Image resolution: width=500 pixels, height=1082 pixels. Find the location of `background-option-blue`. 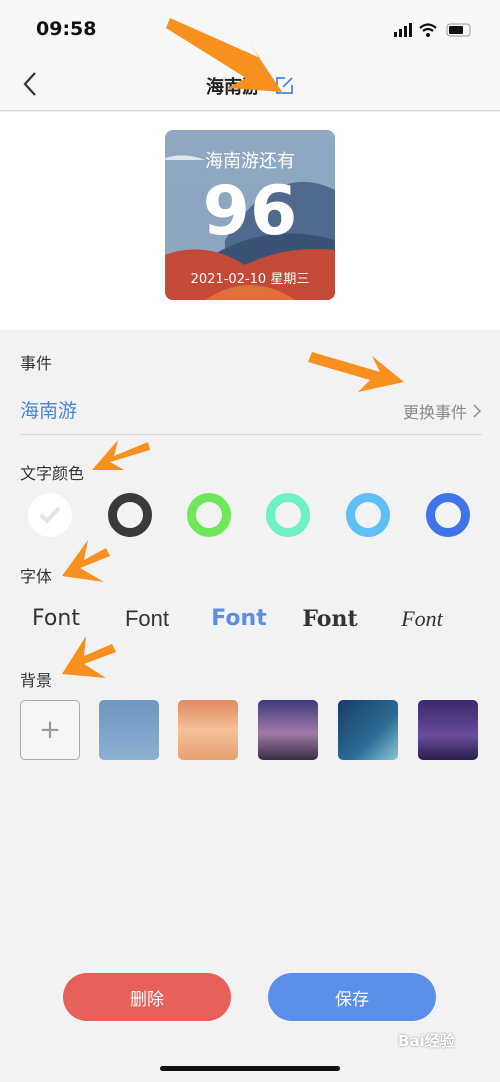

background-option-blue is located at coordinates (129, 730).